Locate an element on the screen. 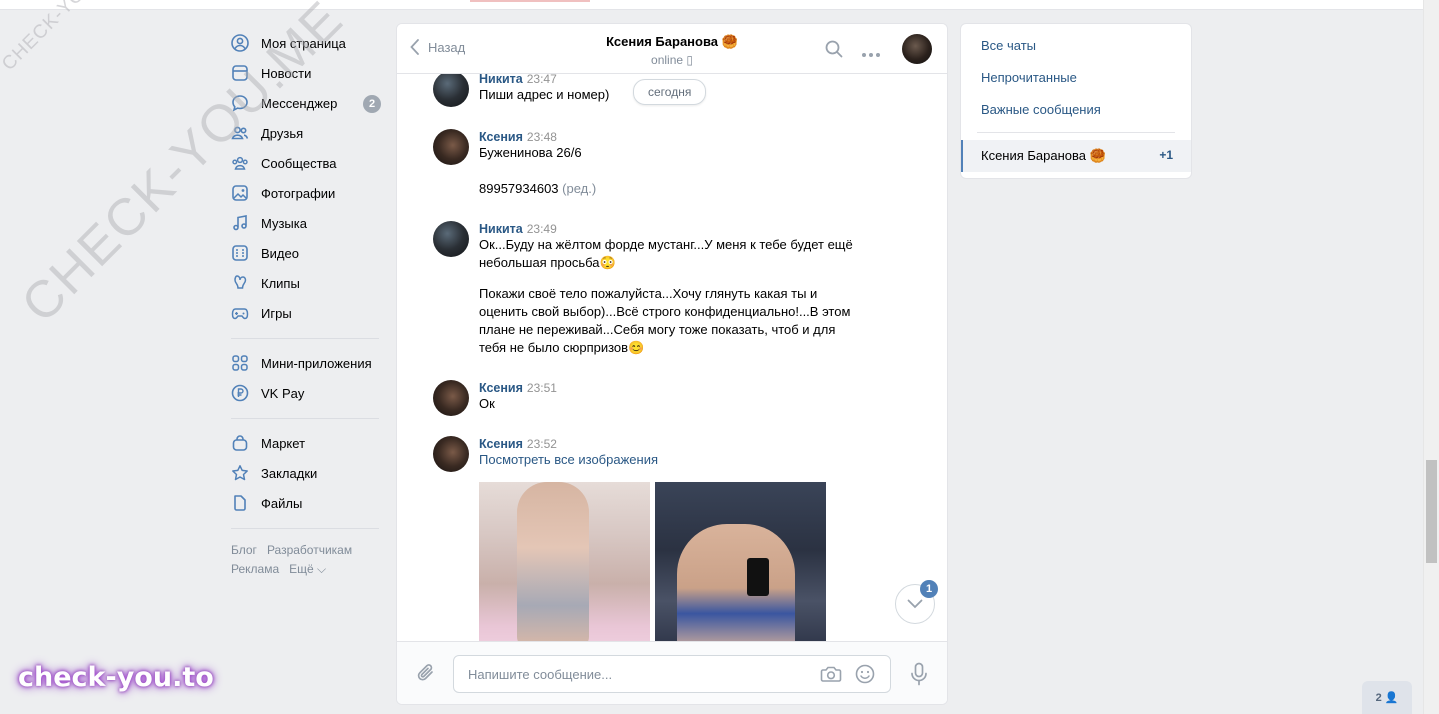 Image resolution: width=1439 pixels, height=714 pixels. games-icon is located at coordinates (240, 313).